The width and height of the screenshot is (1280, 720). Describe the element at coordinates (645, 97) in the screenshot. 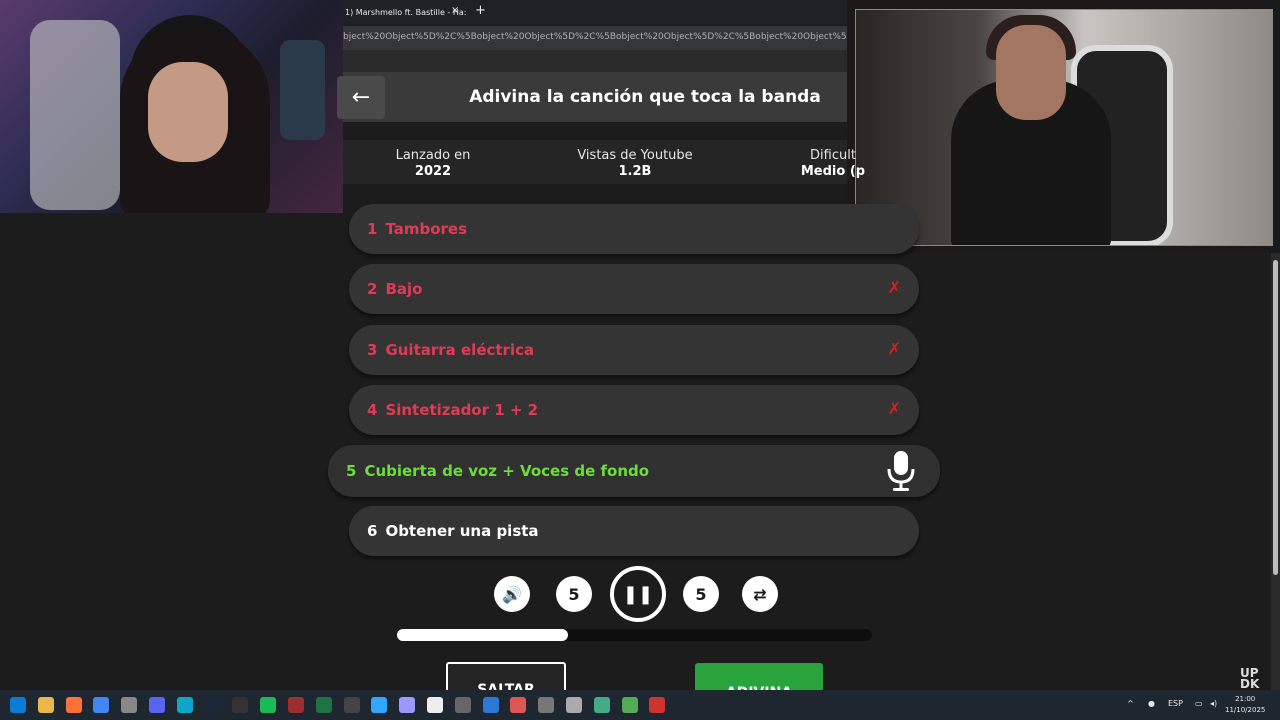

I see `page-title: Adivina la canción que toca la banda` at that location.